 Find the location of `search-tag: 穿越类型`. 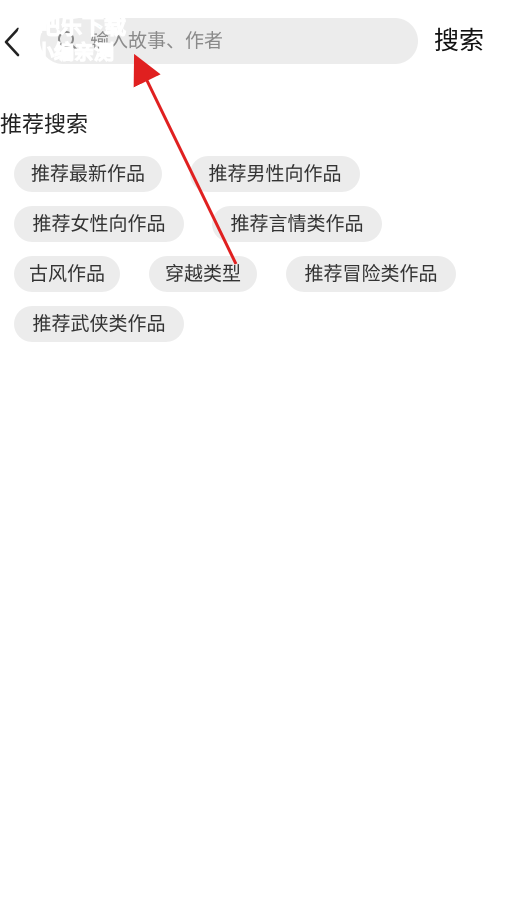

search-tag: 穿越类型 is located at coordinates (203, 274).